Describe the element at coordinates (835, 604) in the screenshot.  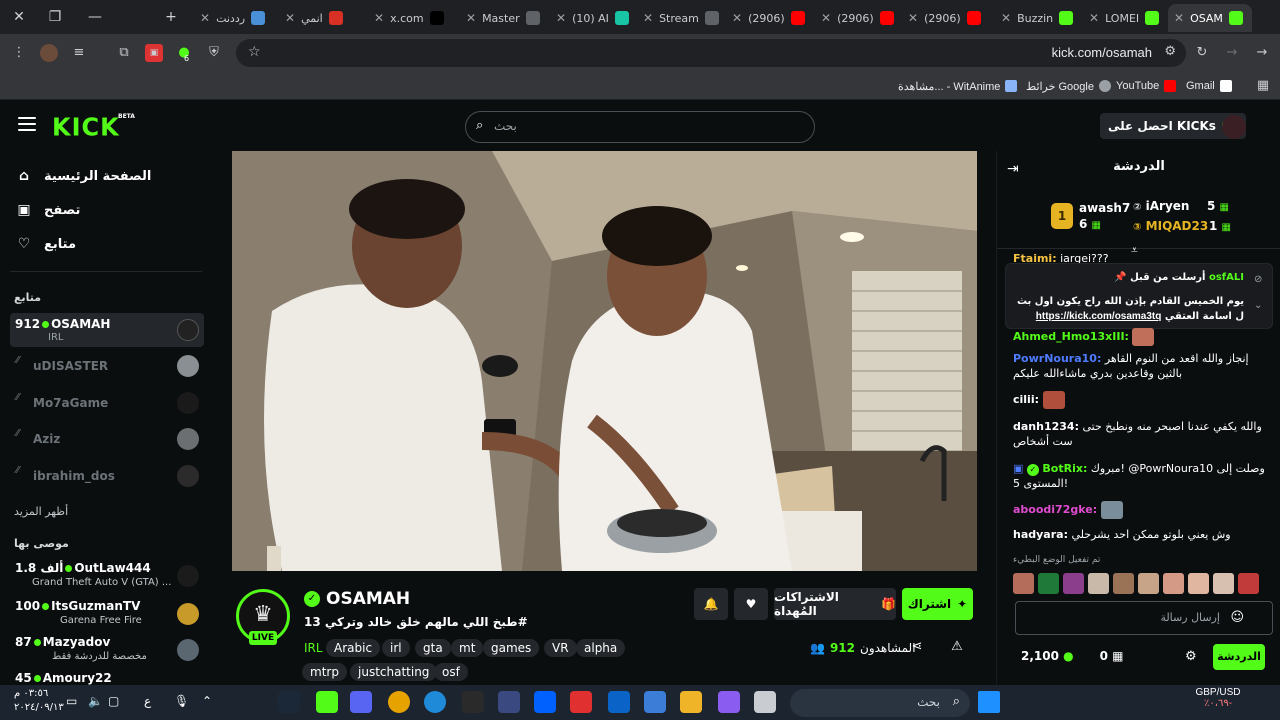
I see `gift-subs-button: الاشتراكات المُهداة 🎁` at that location.